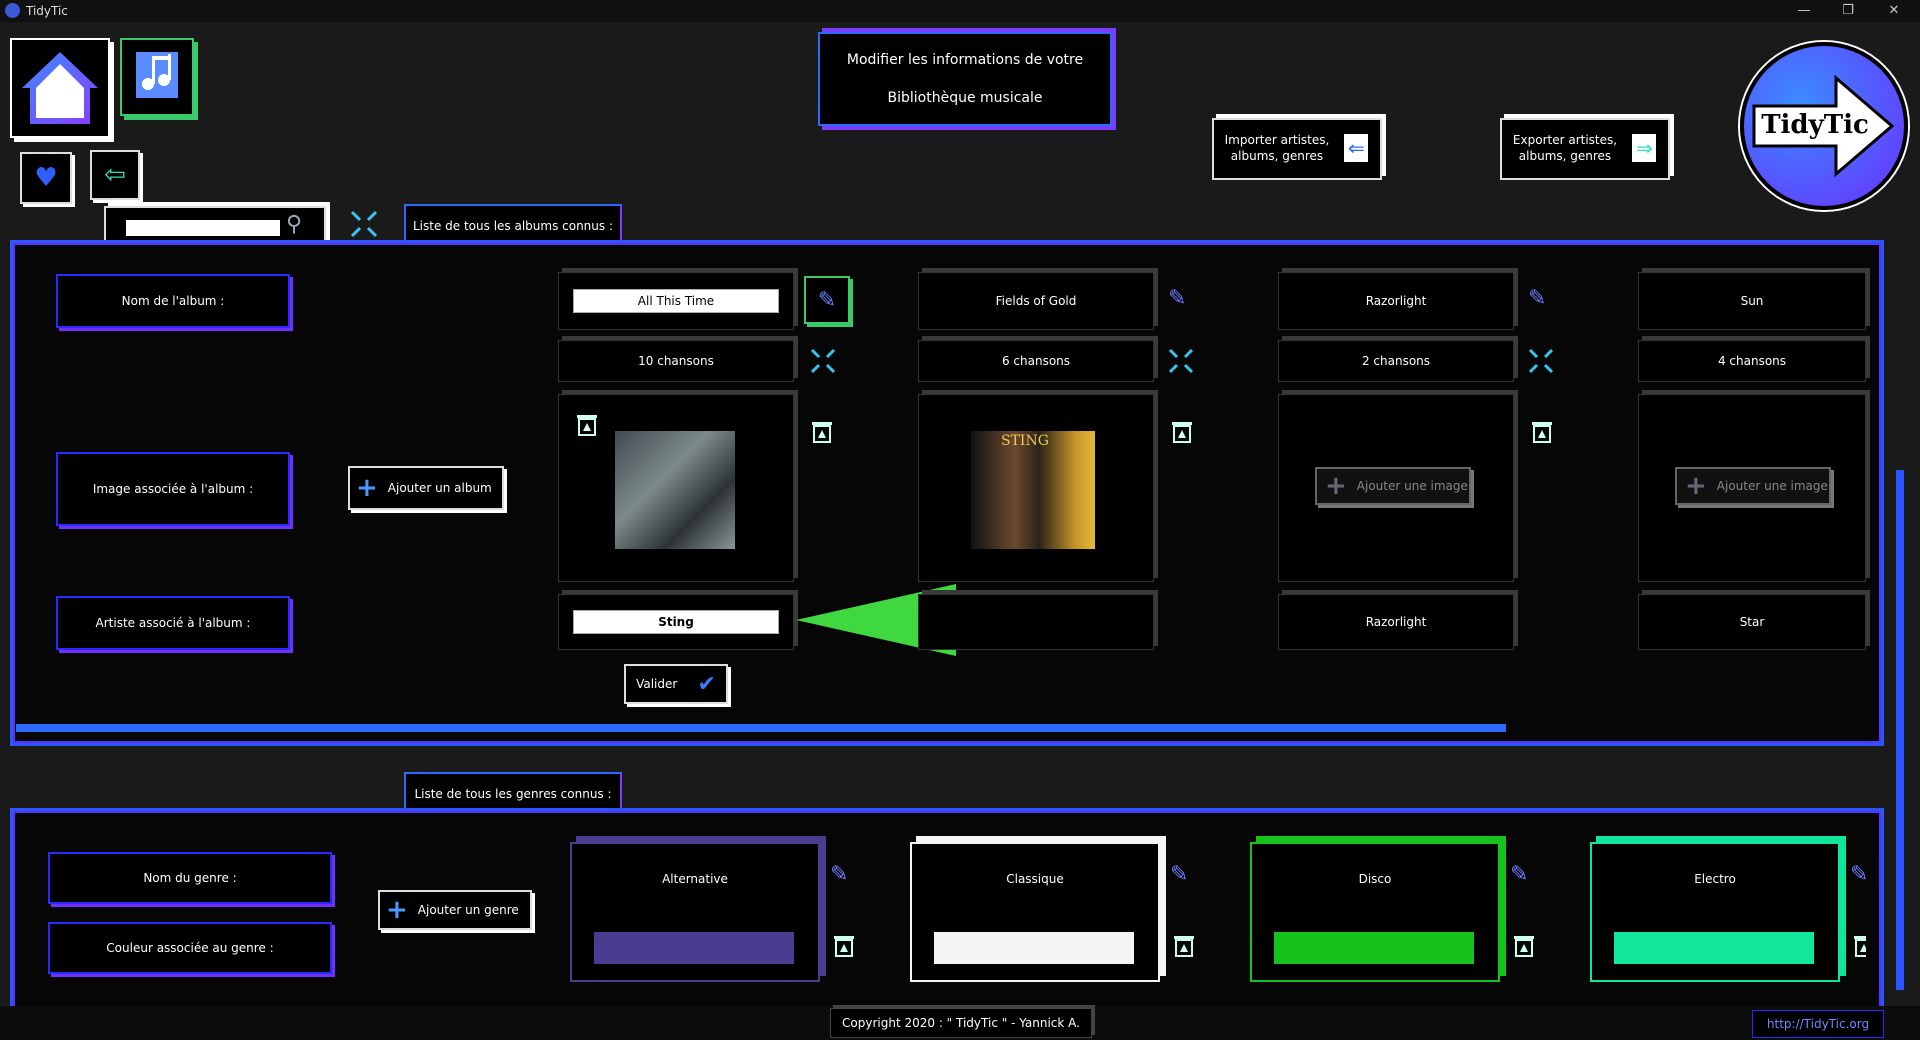 The image size is (1920, 1040). I want to click on album-artist: Star, so click(1752, 622).